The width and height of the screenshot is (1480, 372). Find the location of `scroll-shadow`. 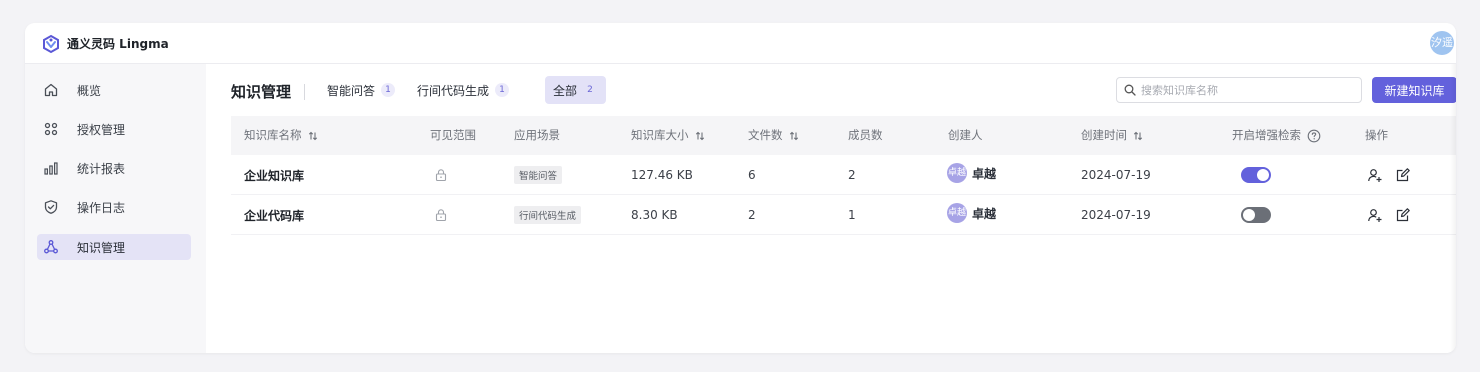

scroll-shadow is located at coordinates (1453, 208).